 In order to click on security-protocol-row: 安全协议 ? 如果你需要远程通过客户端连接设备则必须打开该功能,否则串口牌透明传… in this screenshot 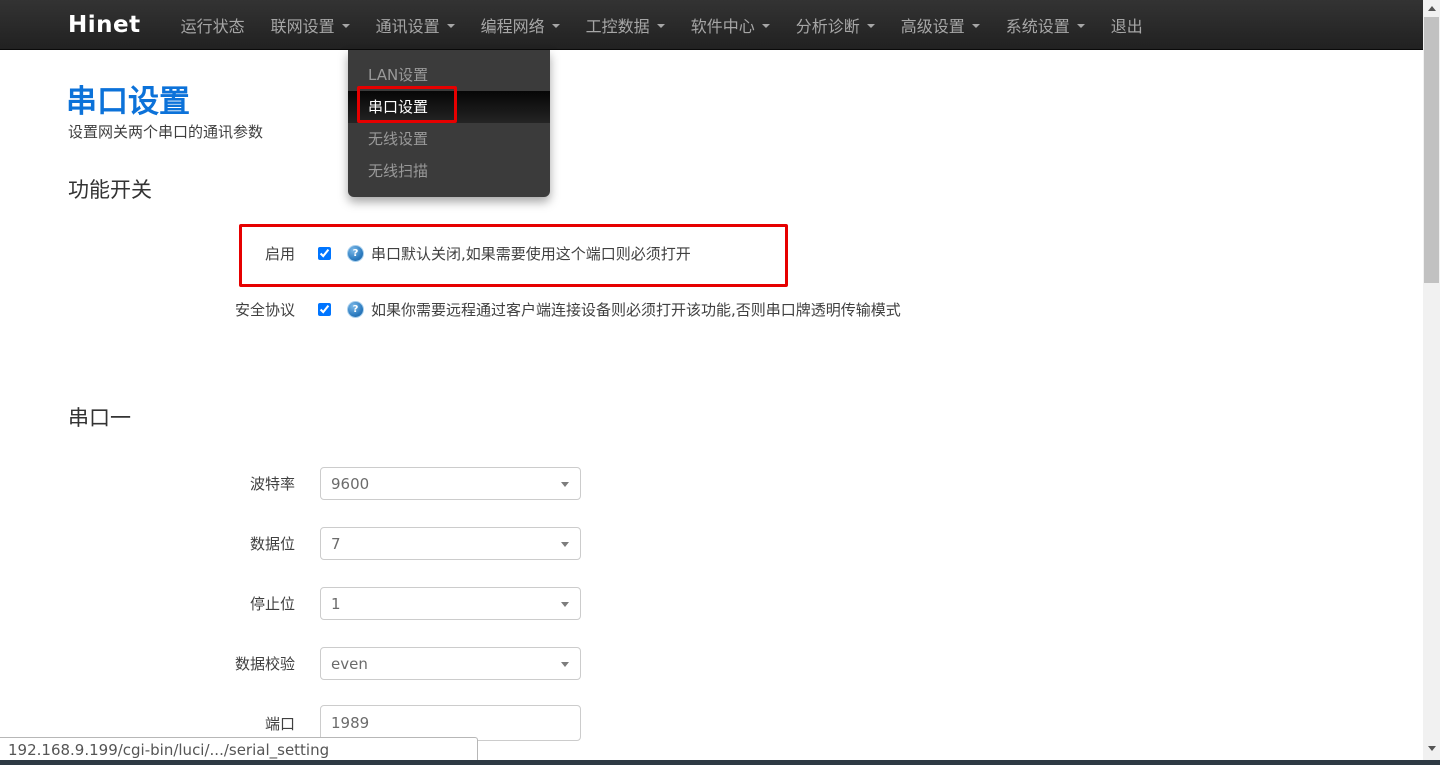, I will do `click(450, 309)`.